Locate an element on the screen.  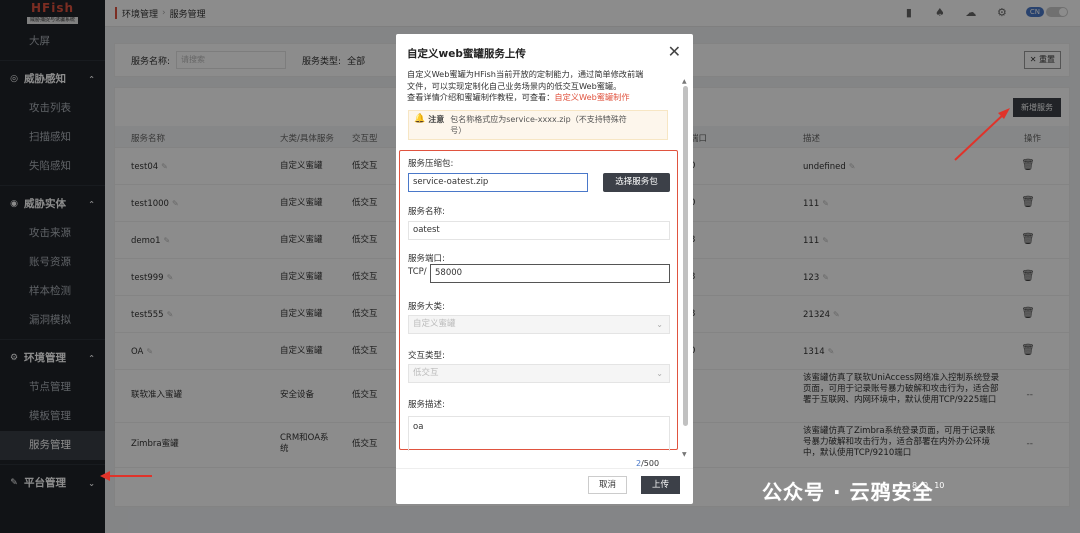
scroll-thumb is located at coordinates (685, 256).